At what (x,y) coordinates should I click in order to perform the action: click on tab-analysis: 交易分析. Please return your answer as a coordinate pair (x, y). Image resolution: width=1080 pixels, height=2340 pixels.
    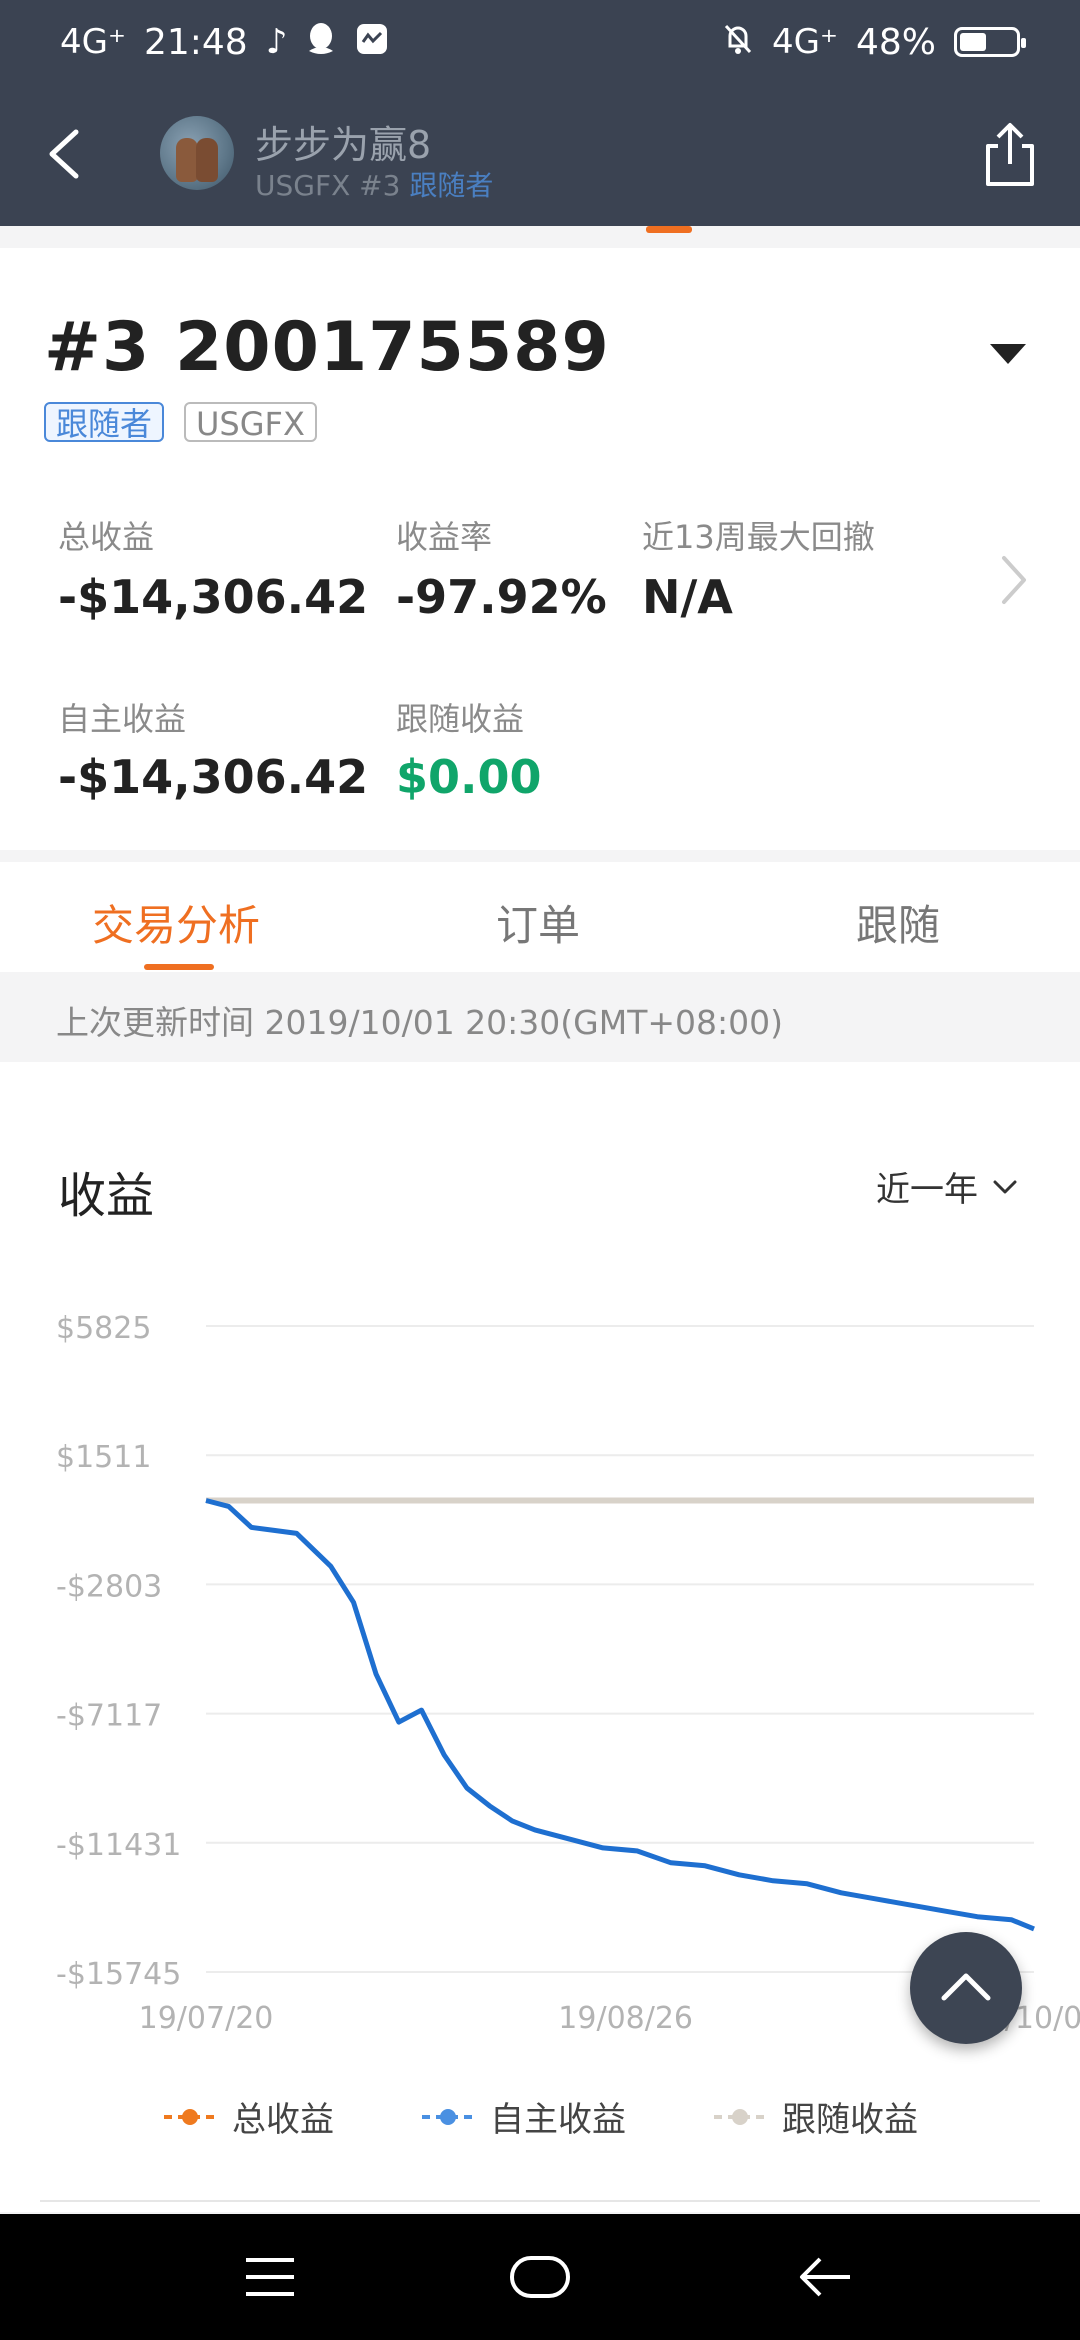
    Looking at the image, I should click on (176, 922).